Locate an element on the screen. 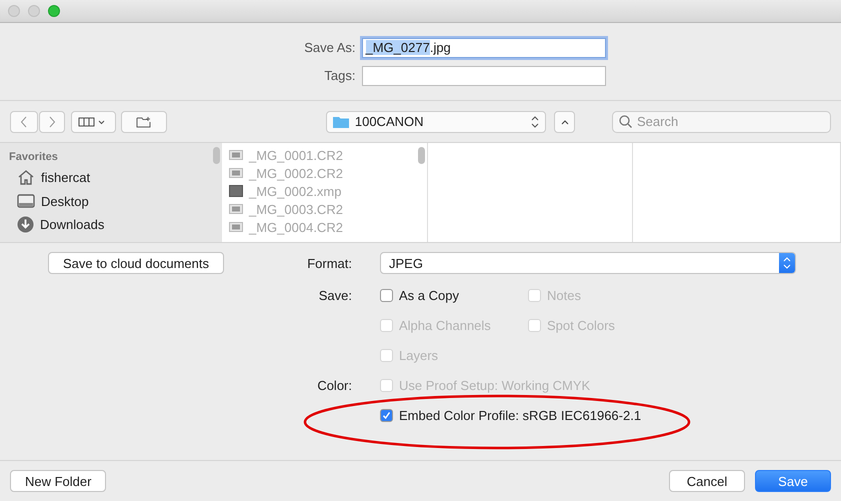 The image size is (841, 501). back-button is located at coordinates (24, 121).